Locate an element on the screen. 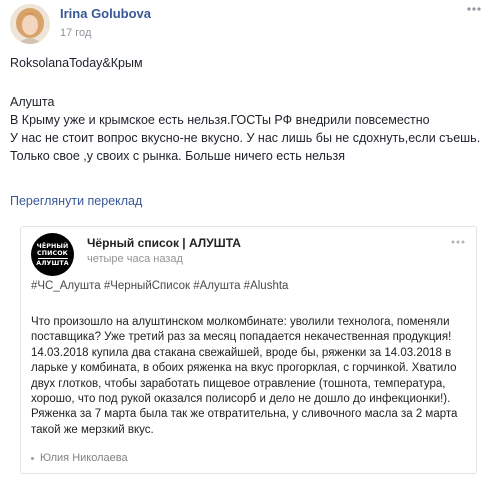 This screenshot has width=494, height=483. dot-icon is located at coordinates (32, 458).